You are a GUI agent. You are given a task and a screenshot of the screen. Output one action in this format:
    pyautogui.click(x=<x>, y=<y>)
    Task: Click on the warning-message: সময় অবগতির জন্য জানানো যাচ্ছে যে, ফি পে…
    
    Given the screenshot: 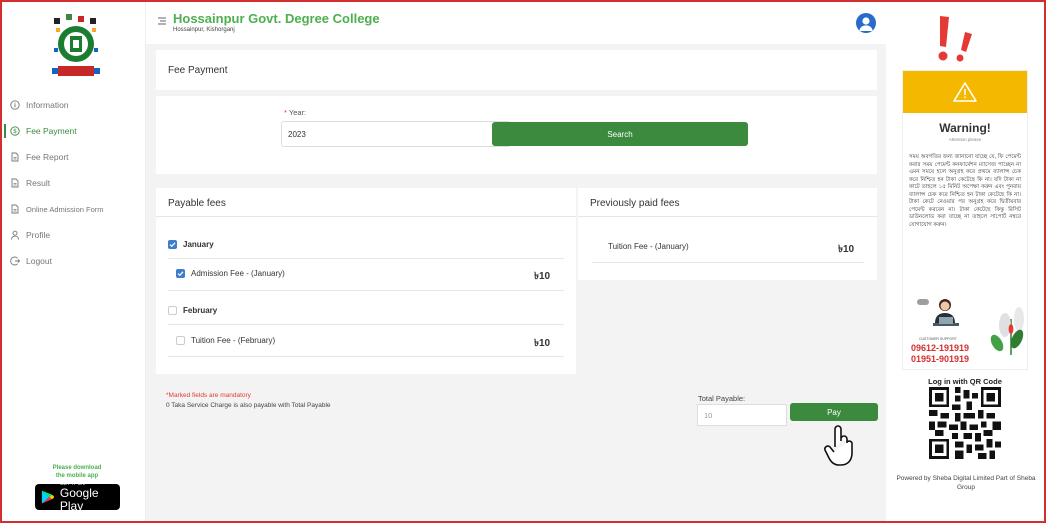 What is the action you would take?
    pyautogui.click(x=965, y=191)
    